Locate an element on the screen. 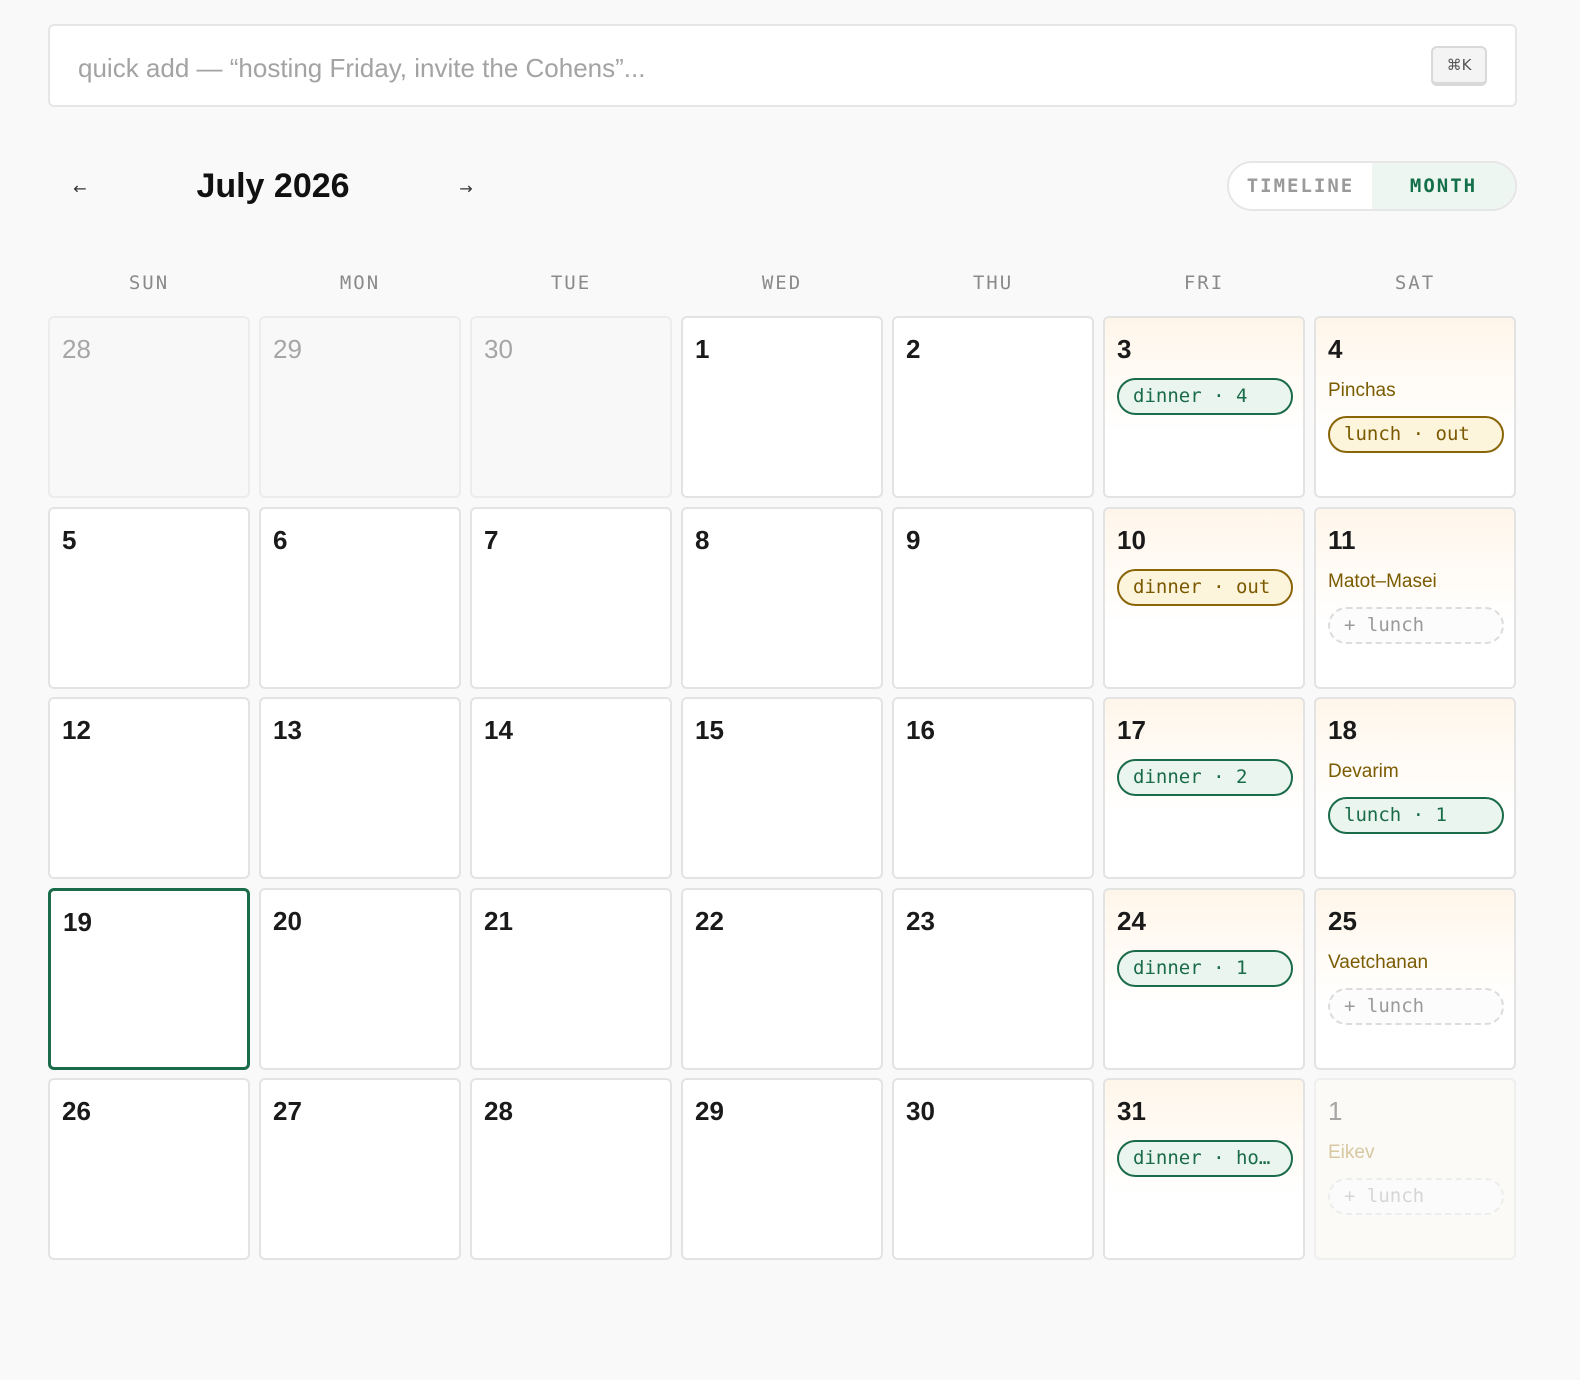  day-cell-today: 19 is located at coordinates (149, 979).